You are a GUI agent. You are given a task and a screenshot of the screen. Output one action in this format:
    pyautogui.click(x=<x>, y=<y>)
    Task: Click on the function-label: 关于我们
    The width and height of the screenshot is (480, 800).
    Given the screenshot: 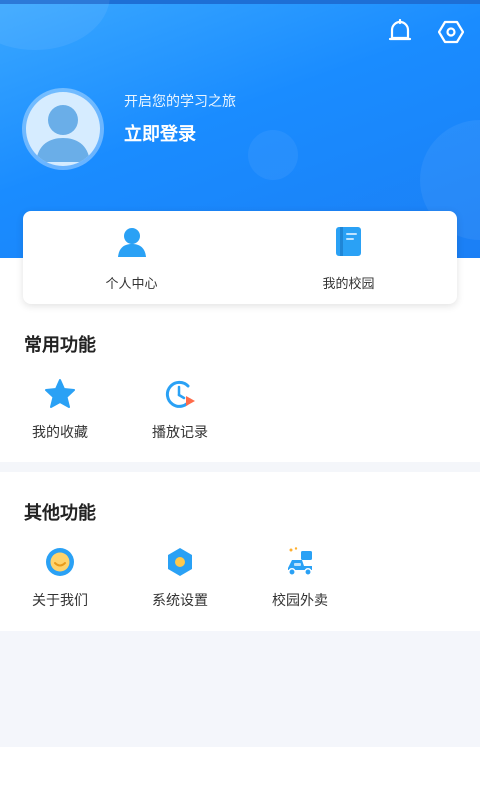 What is the action you would take?
    pyautogui.click(x=60, y=601)
    